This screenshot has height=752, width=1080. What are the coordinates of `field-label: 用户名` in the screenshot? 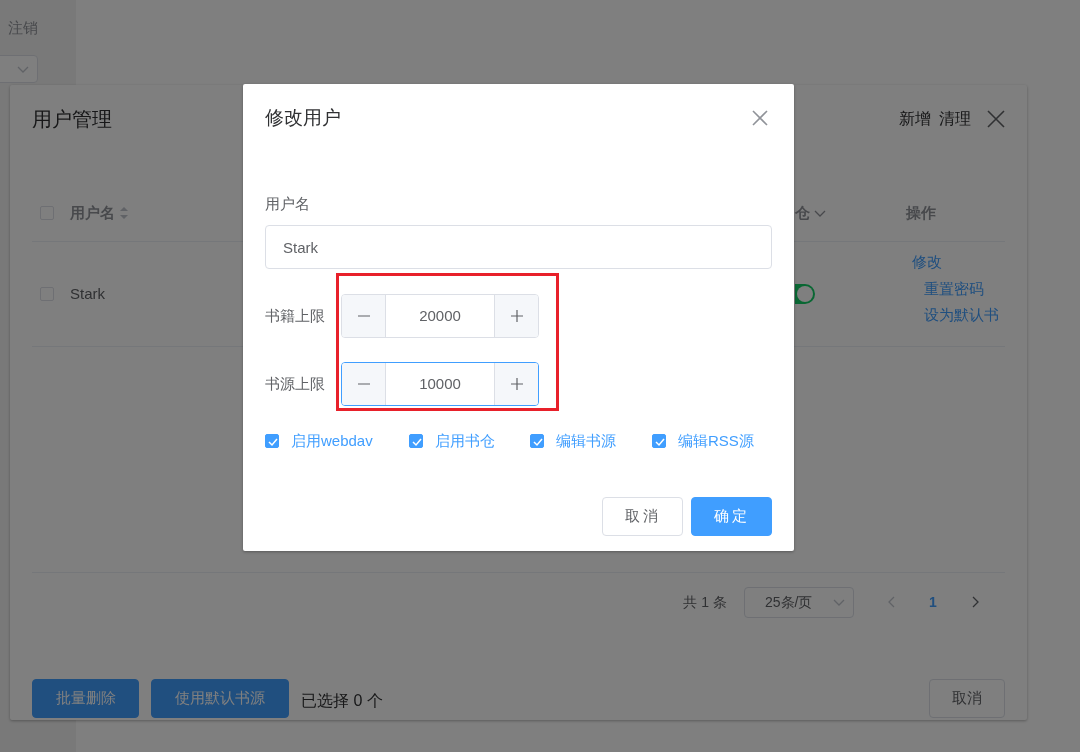 It's located at (288, 203).